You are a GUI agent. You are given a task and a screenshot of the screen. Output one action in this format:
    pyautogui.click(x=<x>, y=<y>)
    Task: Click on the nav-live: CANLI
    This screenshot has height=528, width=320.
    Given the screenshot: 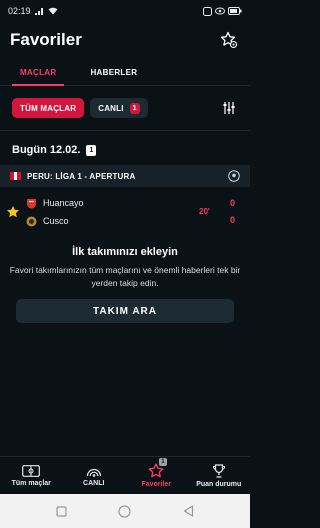 What is the action you would take?
    pyautogui.click(x=94, y=475)
    